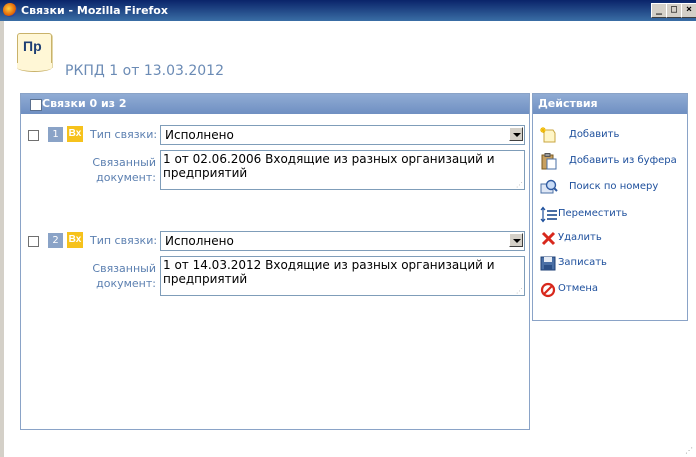 Image resolution: width=696 pixels, height=457 pixels. Describe the element at coordinates (578, 288) in the screenshot. I see `cancel-action-label: Отмена` at that location.